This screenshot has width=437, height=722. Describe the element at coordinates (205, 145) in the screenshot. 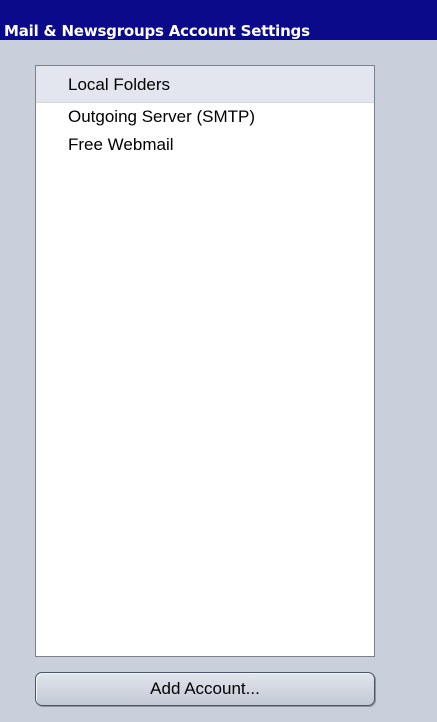

I see `account-item-free-webmail: Free Webmail` at that location.